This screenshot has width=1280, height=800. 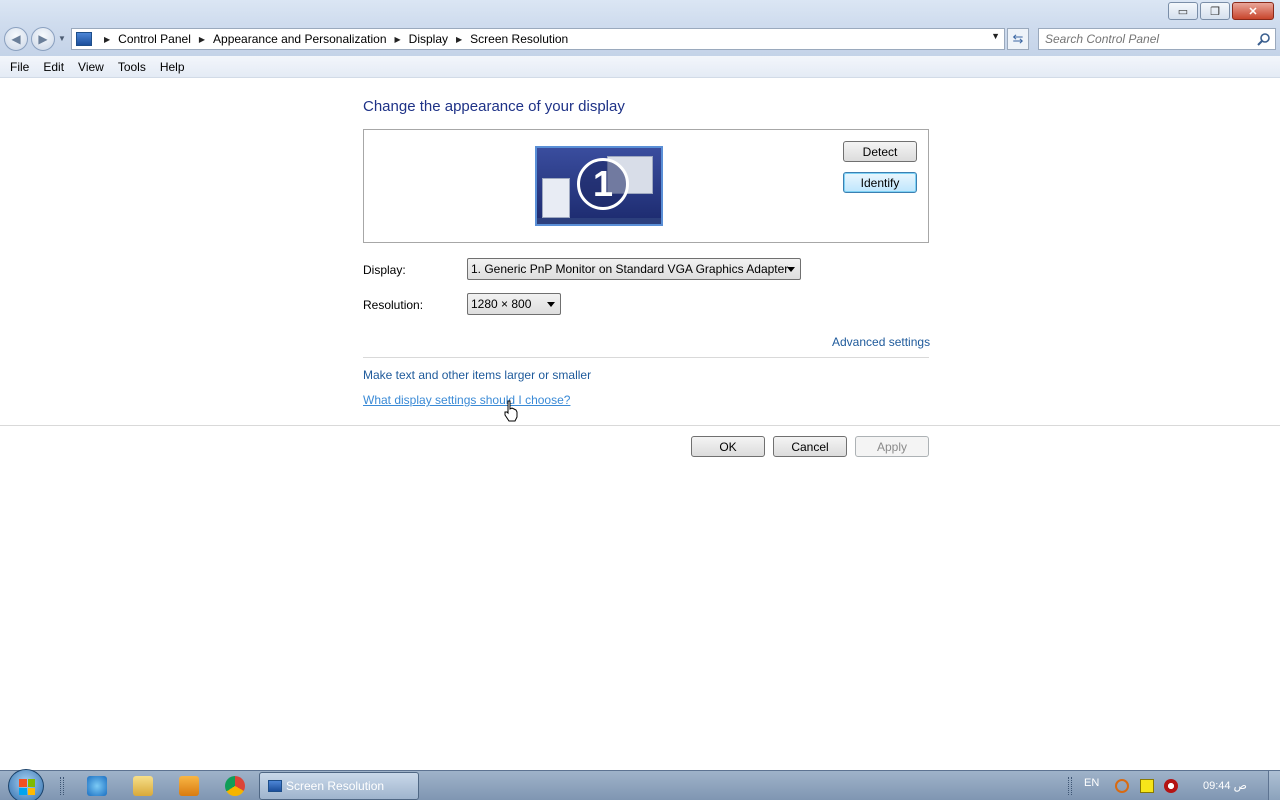 I want to click on resolution-select: 1280 × 800, so click(x=514, y=304).